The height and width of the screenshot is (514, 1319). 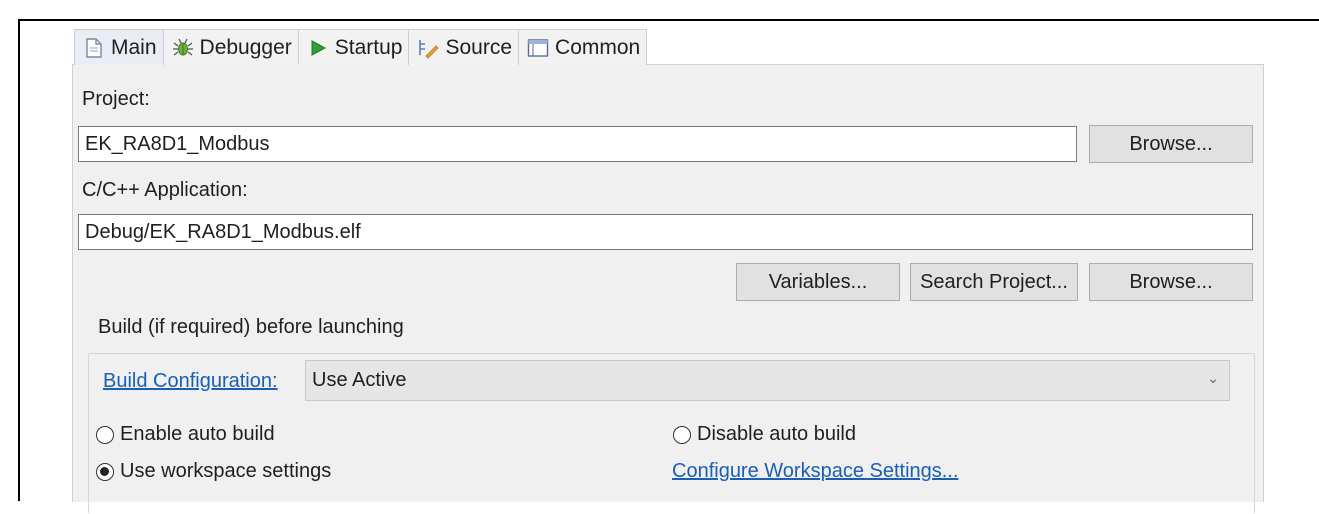 What do you see at coordinates (19, 260) in the screenshot?
I see `frame-left-border` at bounding box center [19, 260].